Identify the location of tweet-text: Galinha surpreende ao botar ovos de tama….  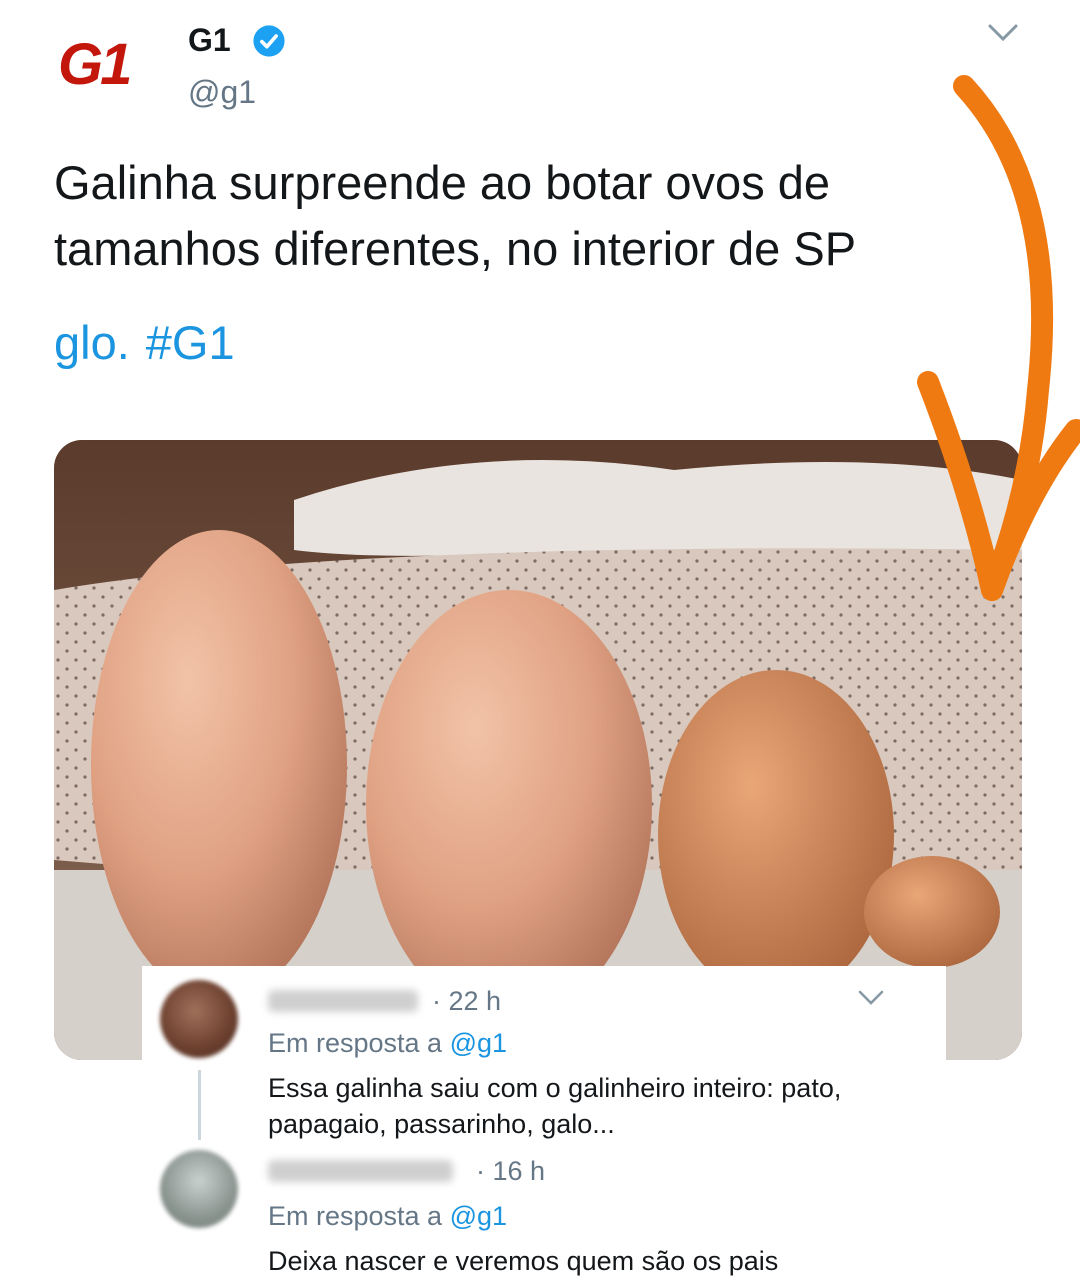
(455, 215).